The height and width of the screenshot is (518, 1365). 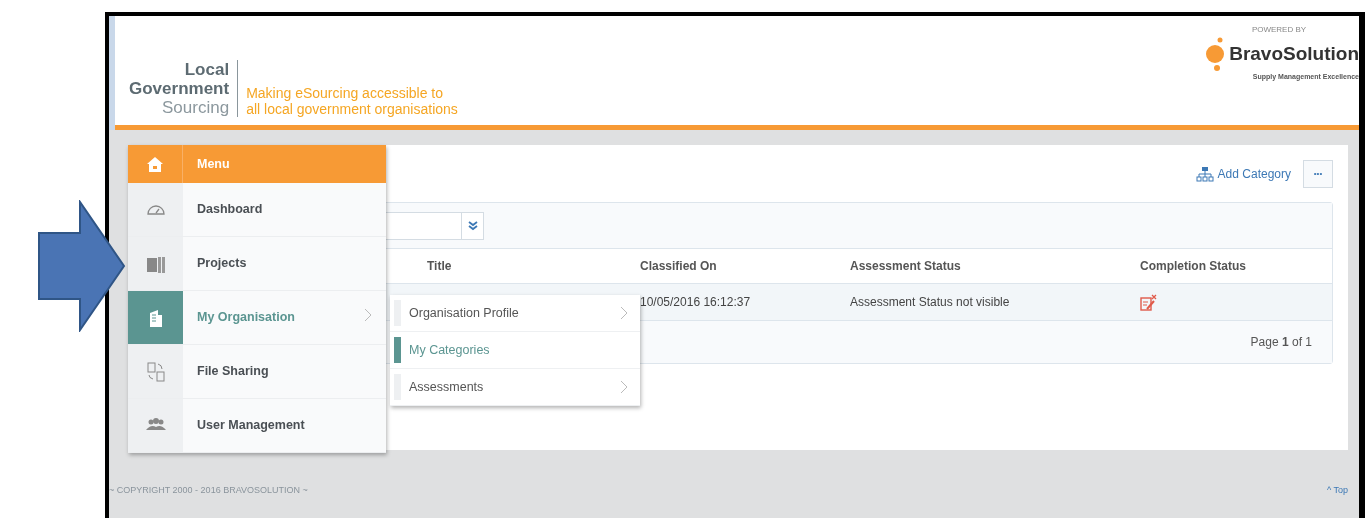 I want to click on add-category-link: Add Category, so click(x=1243, y=173).